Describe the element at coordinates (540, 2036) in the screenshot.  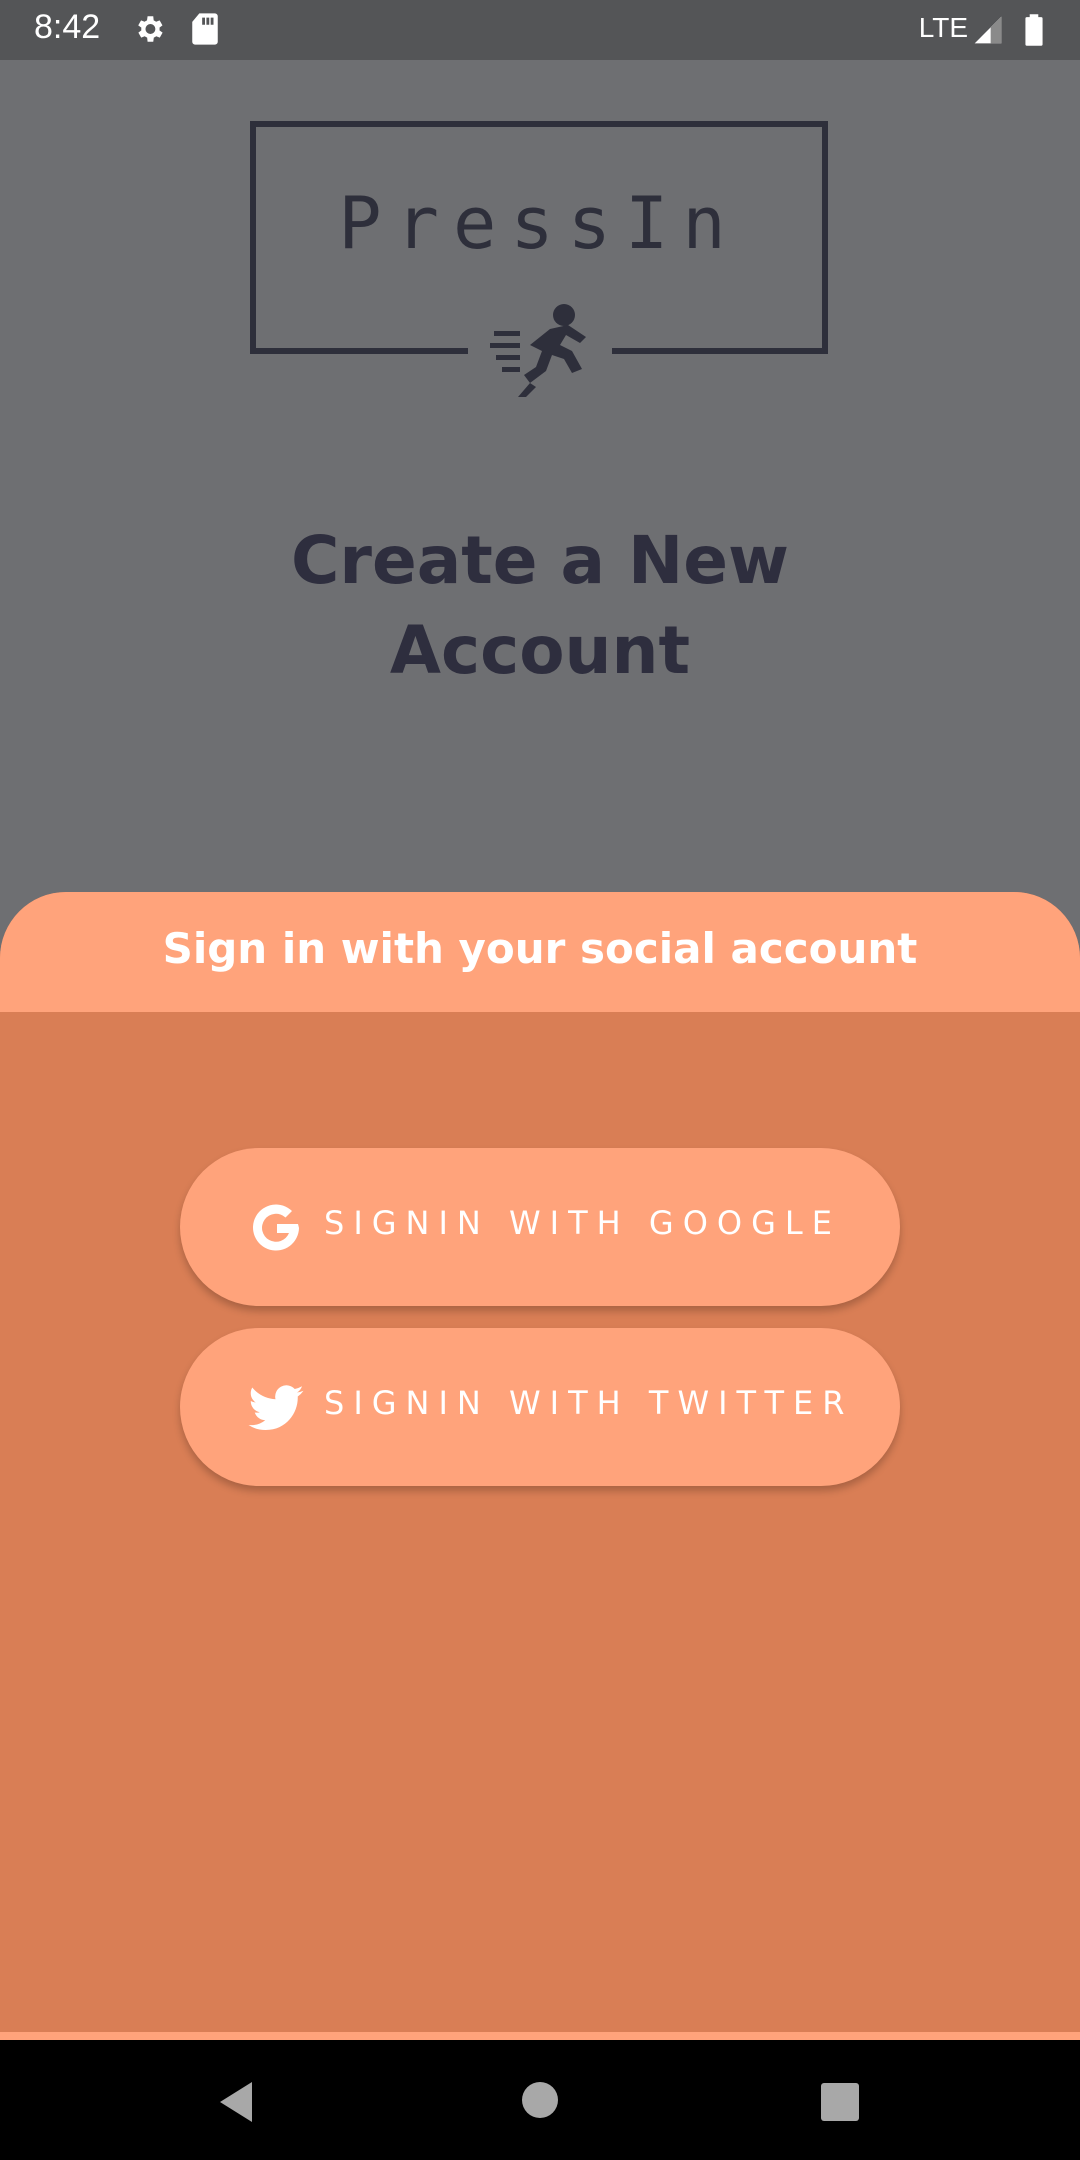
I see `sheet-bottom-divider` at that location.